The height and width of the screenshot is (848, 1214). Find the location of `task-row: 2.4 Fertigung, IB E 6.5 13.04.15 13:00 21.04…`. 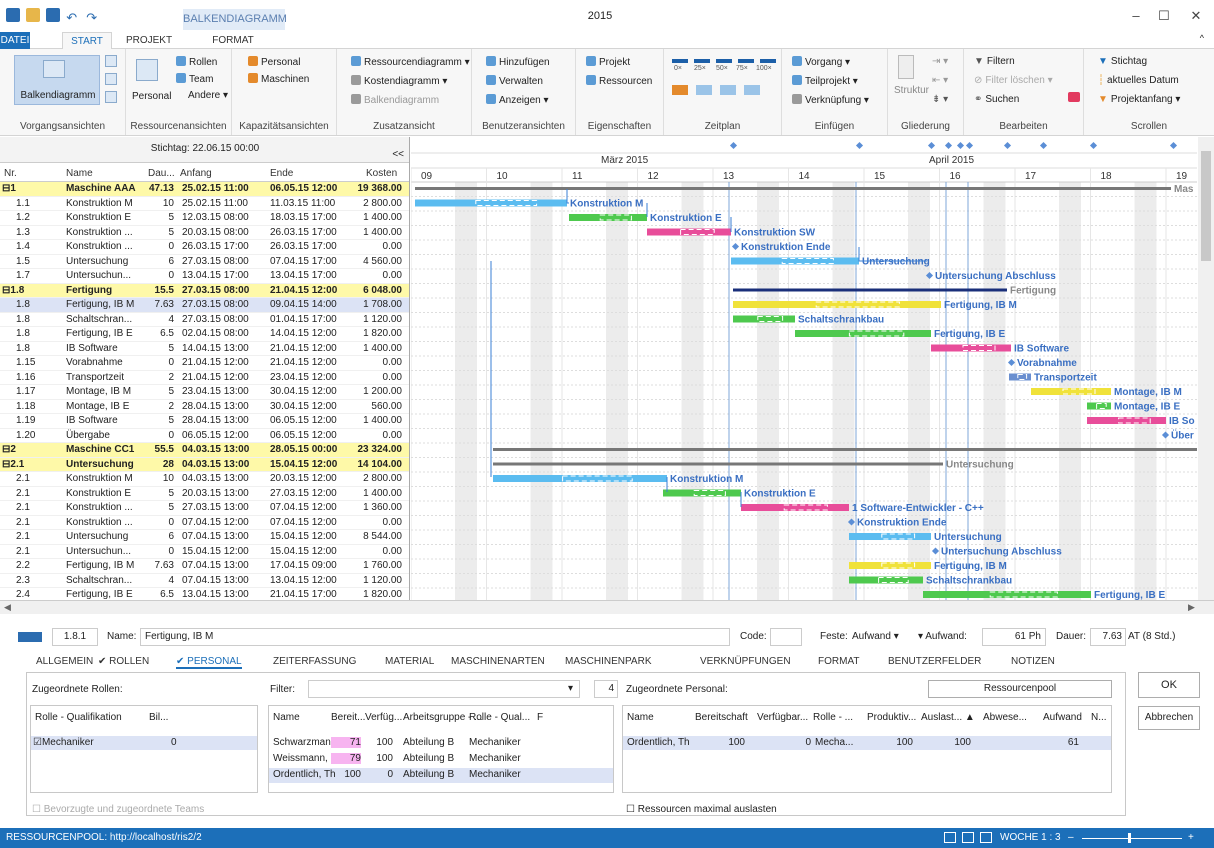

task-row: 2.4 Fertigung, IB E 6.5 13.04.15 13:00 21.04… is located at coordinates (204, 594).